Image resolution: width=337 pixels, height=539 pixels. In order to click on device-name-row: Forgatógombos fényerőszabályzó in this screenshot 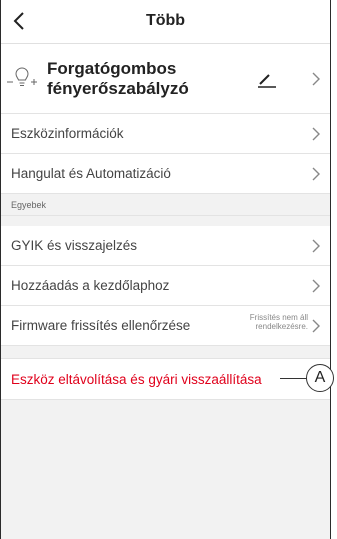, I will do `click(165, 79)`.